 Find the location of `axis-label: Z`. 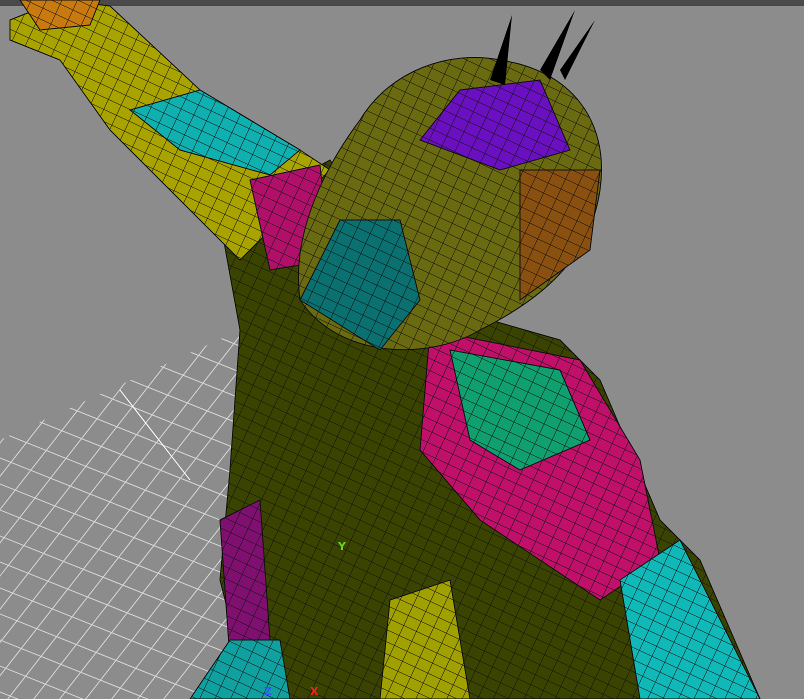

axis-label: Z is located at coordinates (268, 691).